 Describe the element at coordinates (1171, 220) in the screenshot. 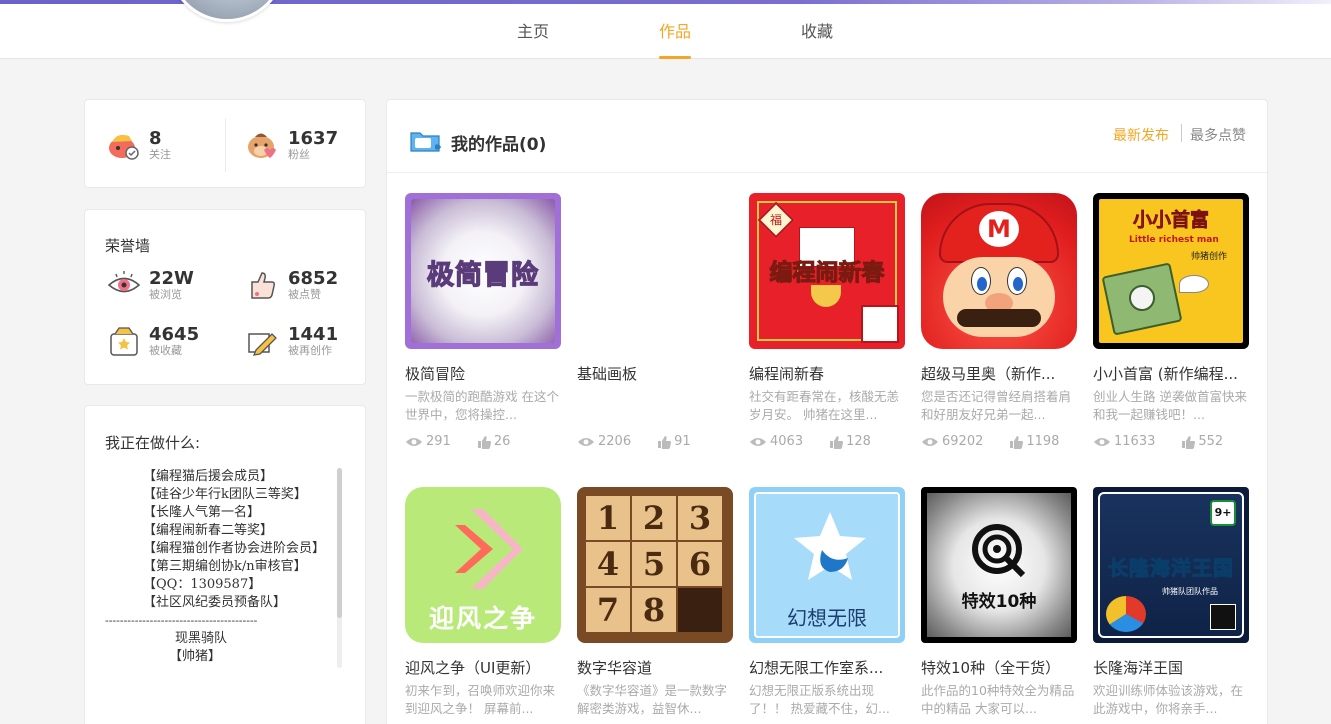

I see `thumb-title-text: 小小首富` at that location.